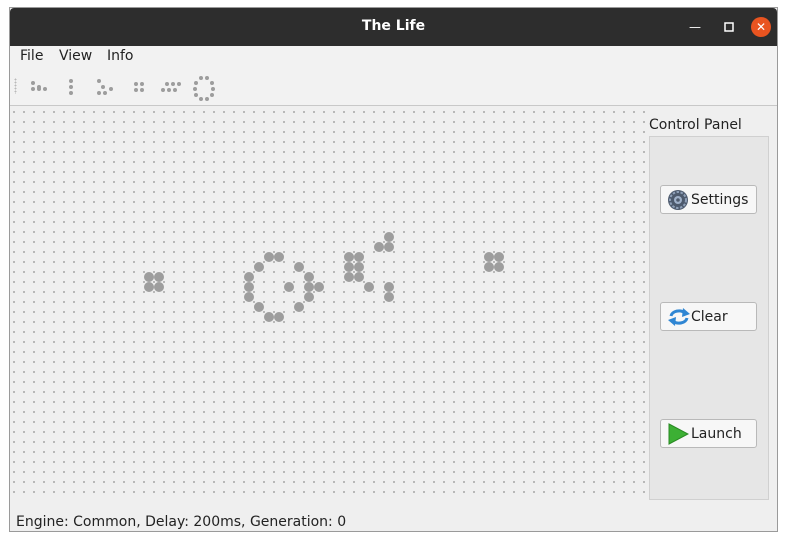  What do you see at coordinates (139, 87) in the screenshot?
I see `block-pattern-button` at bounding box center [139, 87].